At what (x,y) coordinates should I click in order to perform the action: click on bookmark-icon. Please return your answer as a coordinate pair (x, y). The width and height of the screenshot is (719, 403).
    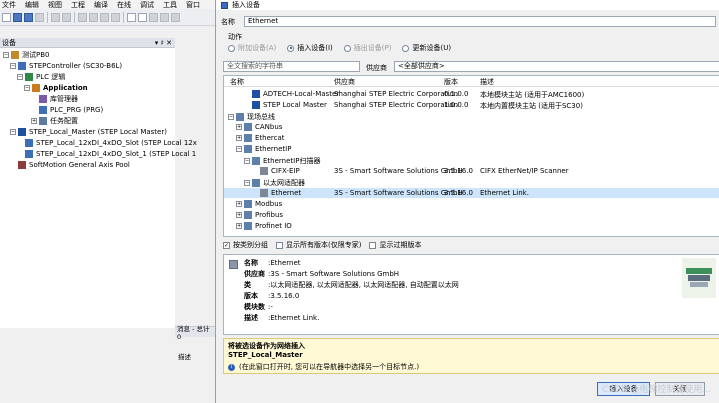
    Looking at the image, I should click on (142, 17).